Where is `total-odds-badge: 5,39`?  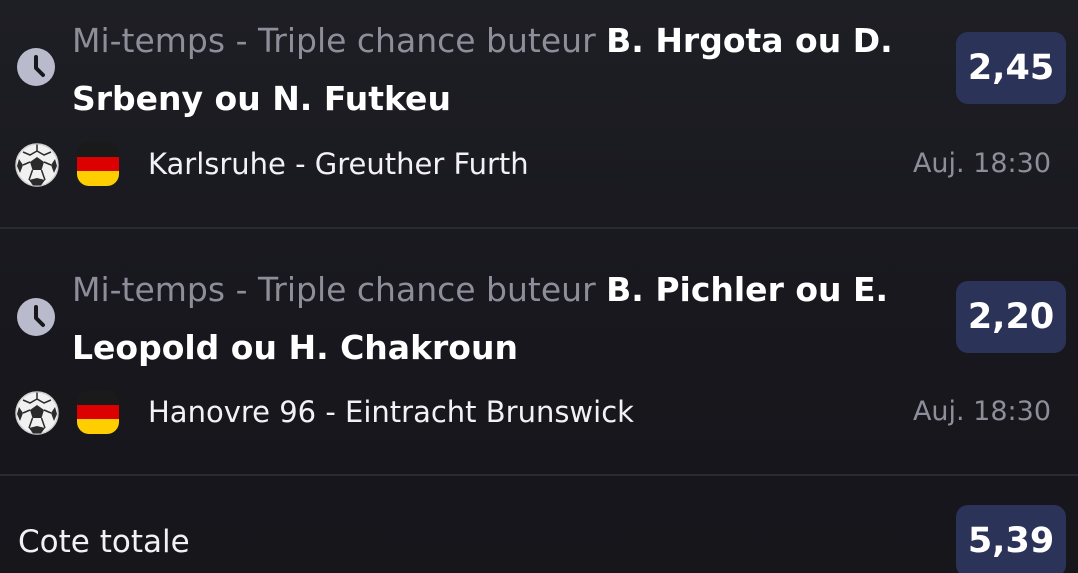
total-odds-badge: 5,39 is located at coordinates (1011, 539).